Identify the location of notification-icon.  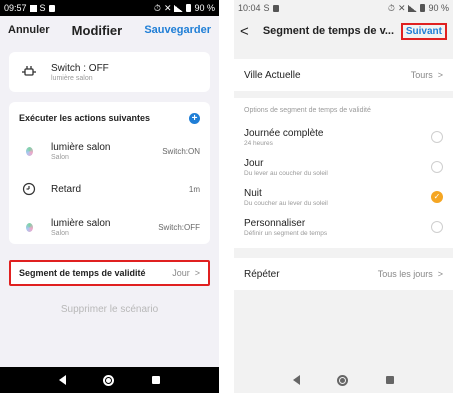
(33, 8).